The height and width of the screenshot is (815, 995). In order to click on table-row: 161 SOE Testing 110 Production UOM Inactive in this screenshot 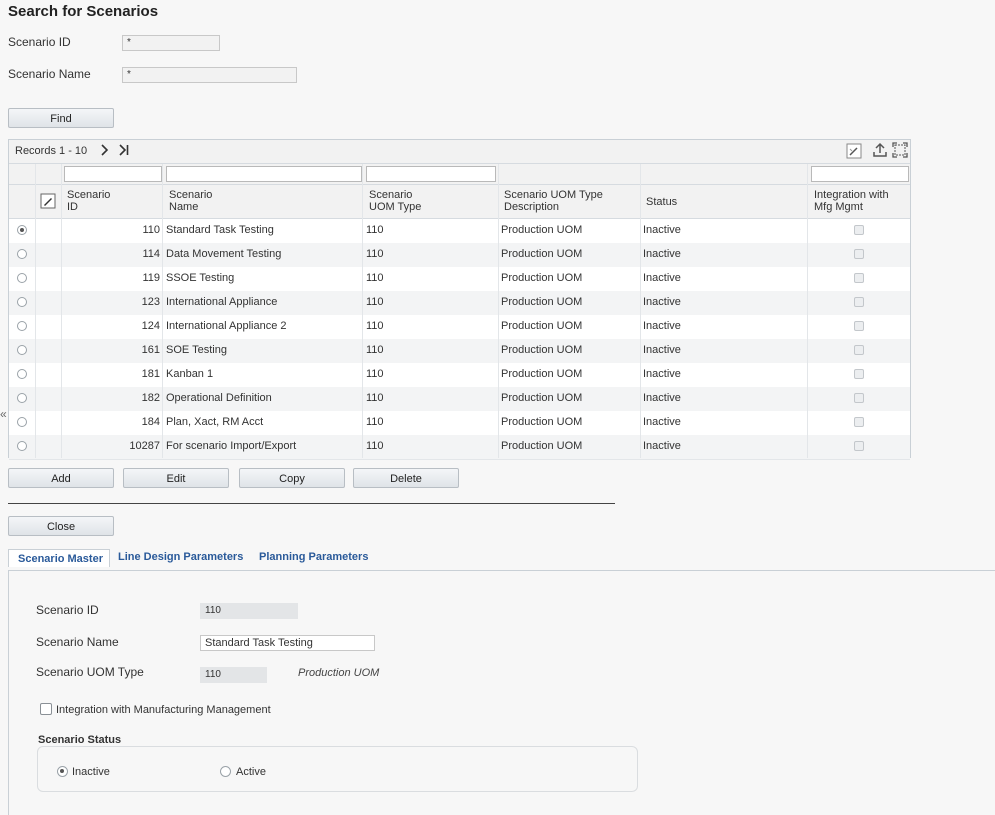, I will do `click(459, 351)`.